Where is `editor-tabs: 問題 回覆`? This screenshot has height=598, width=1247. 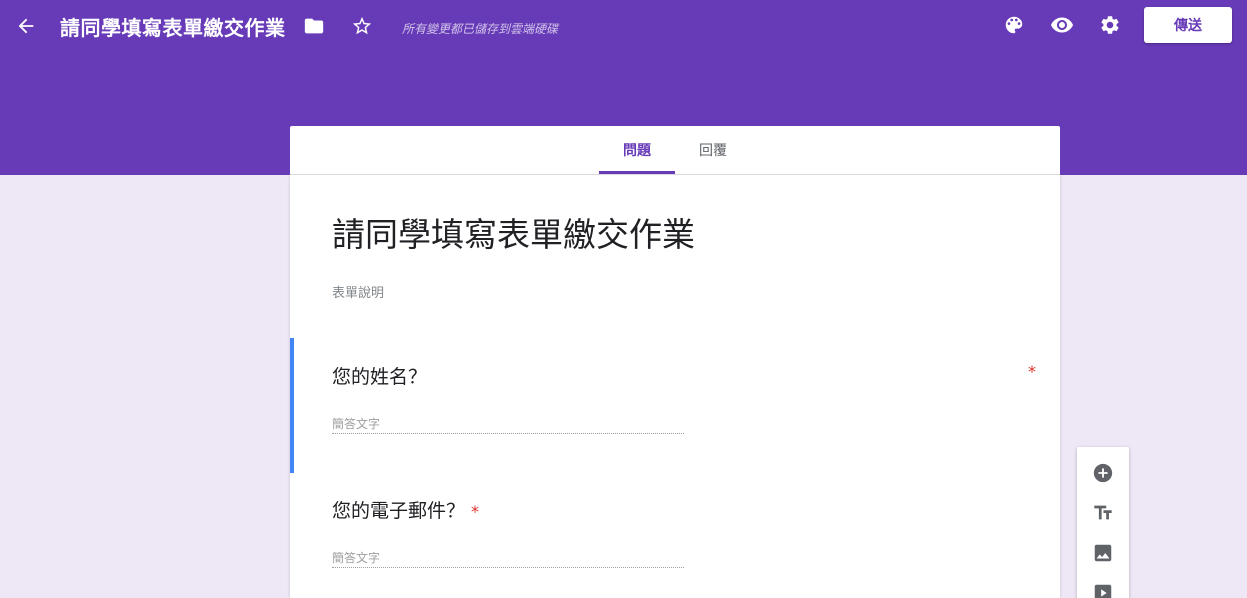 editor-tabs: 問題 回覆 is located at coordinates (675, 150).